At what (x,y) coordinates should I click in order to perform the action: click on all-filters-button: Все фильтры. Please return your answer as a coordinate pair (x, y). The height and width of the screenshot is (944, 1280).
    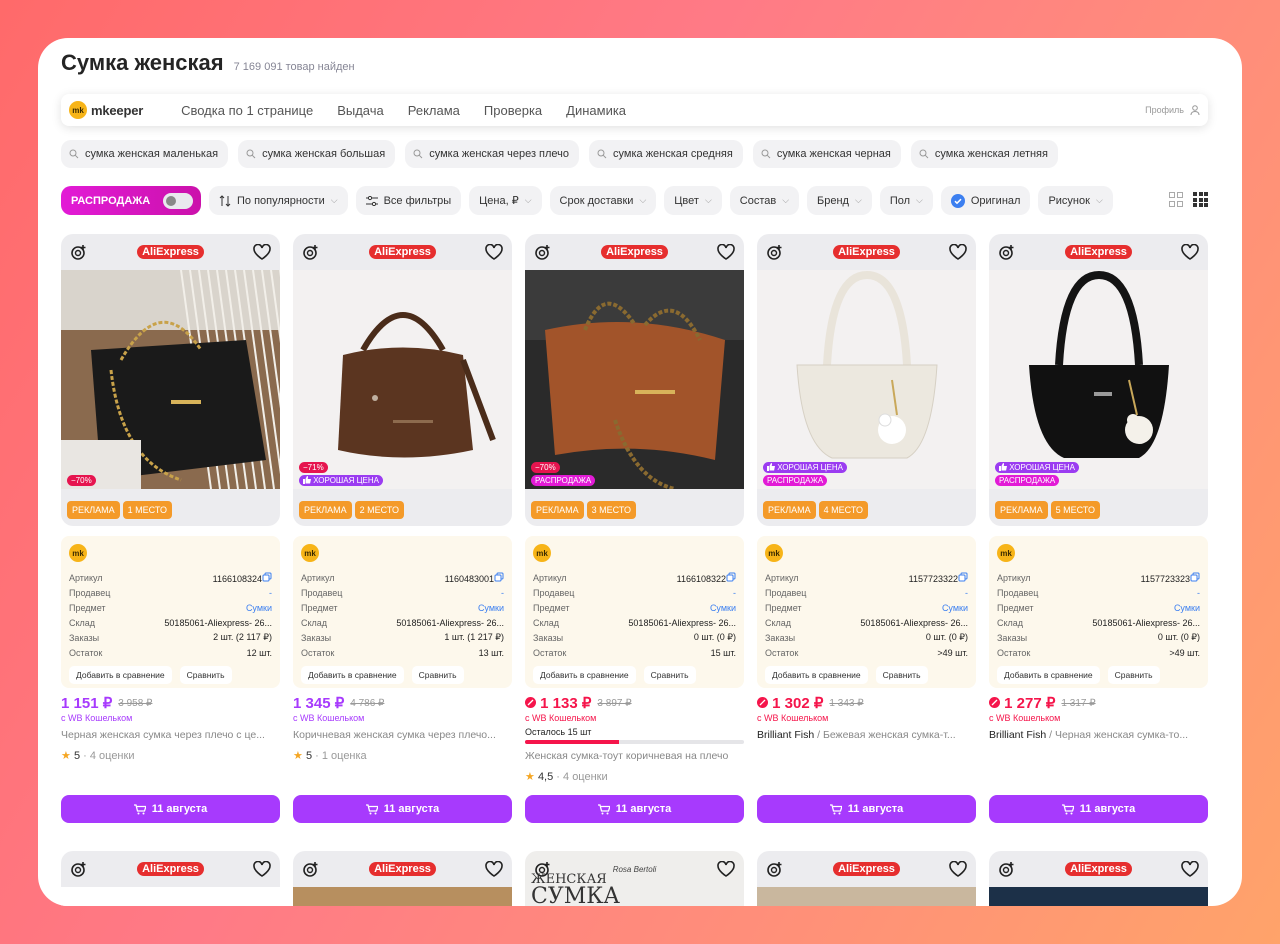
    Looking at the image, I should click on (408, 200).